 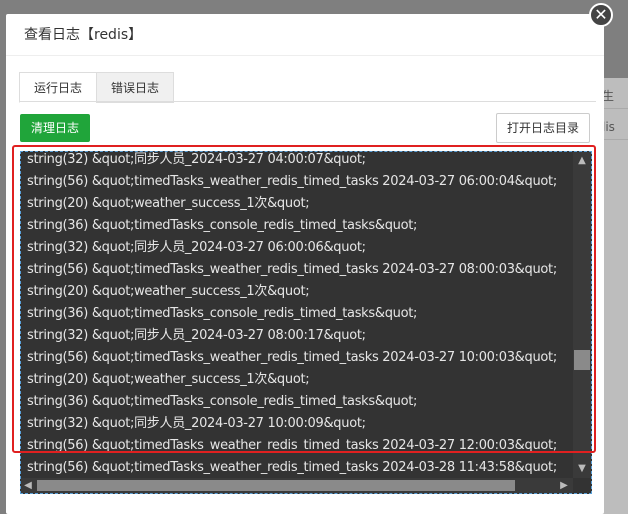 What do you see at coordinates (305, 35) in the screenshot?
I see `modal-title: 查看日志【redis】` at bounding box center [305, 35].